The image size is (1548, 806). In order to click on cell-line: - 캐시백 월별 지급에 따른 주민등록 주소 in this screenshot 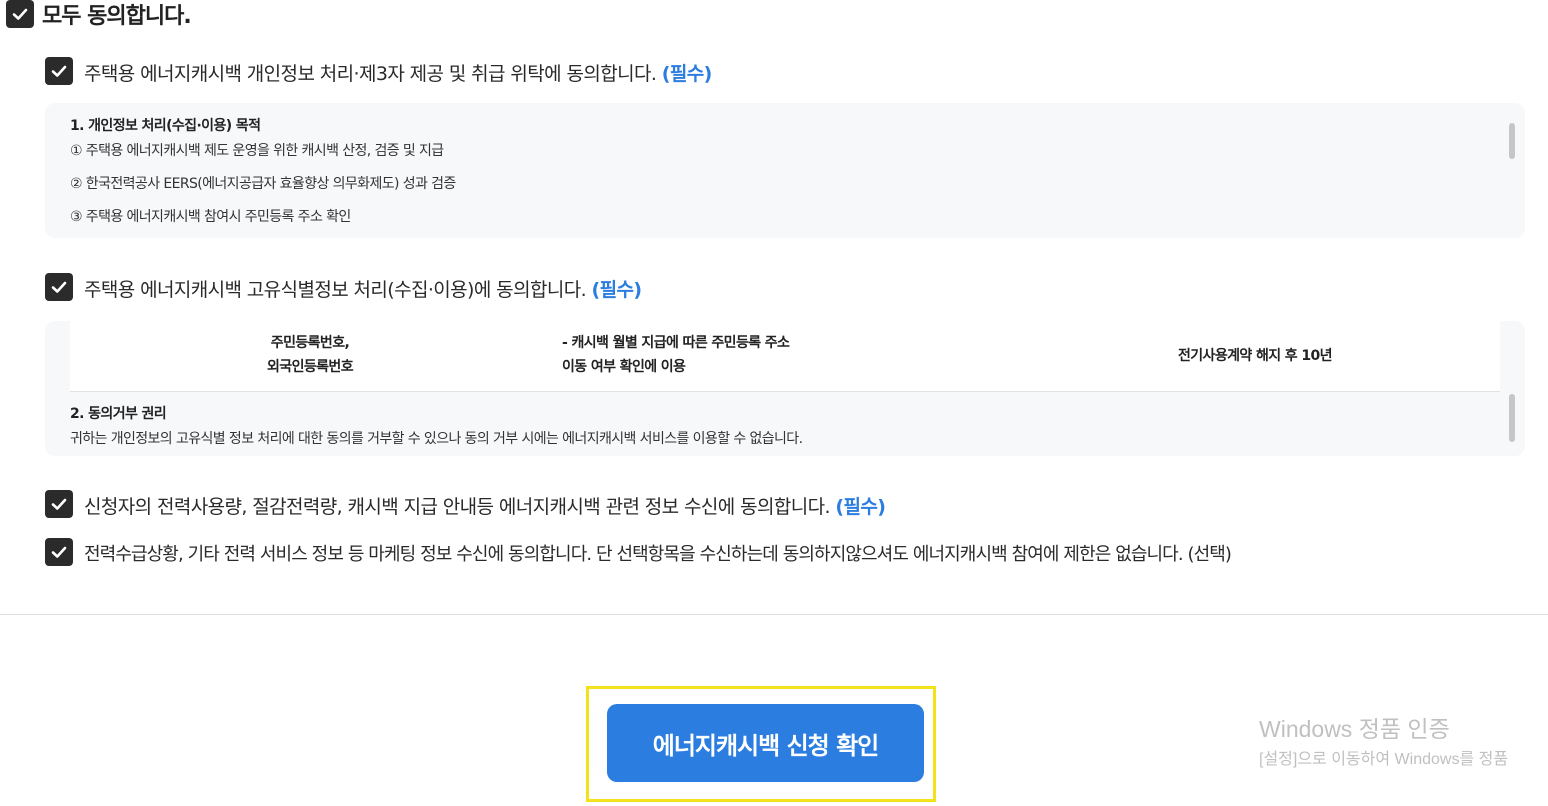, I will do `click(676, 343)`.